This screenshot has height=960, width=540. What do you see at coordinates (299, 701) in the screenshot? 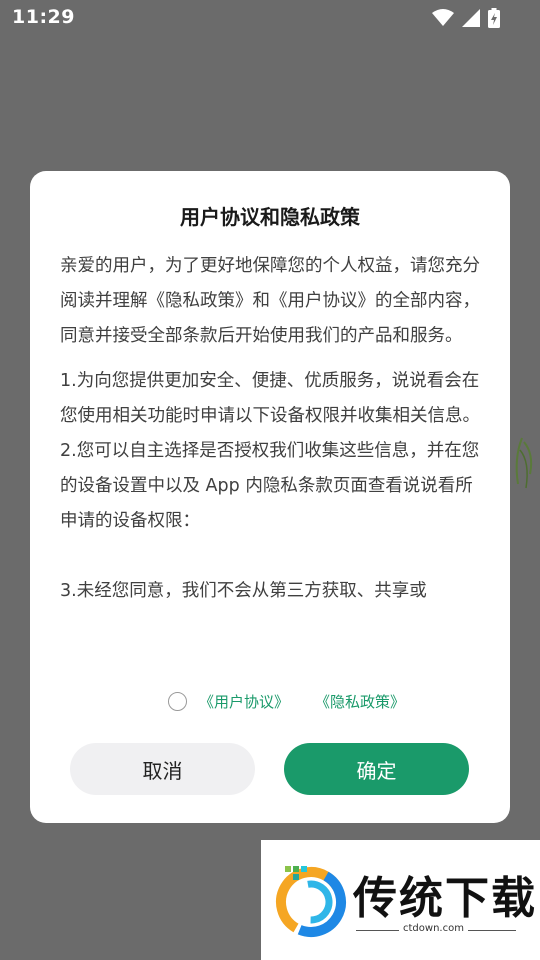
I see `agreement-row: 《用户协议》 《隐私政策》` at bounding box center [299, 701].